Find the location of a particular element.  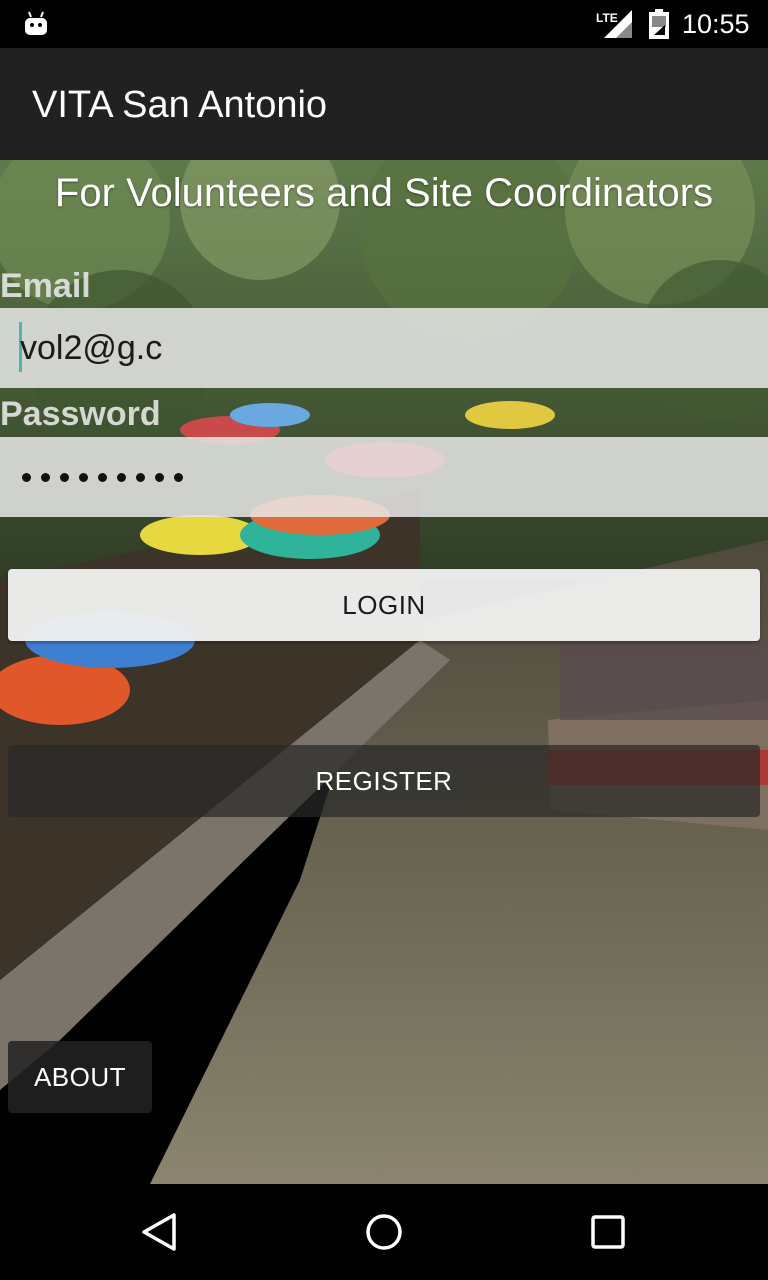

navigation-bar is located at coordinates (384, 1232).